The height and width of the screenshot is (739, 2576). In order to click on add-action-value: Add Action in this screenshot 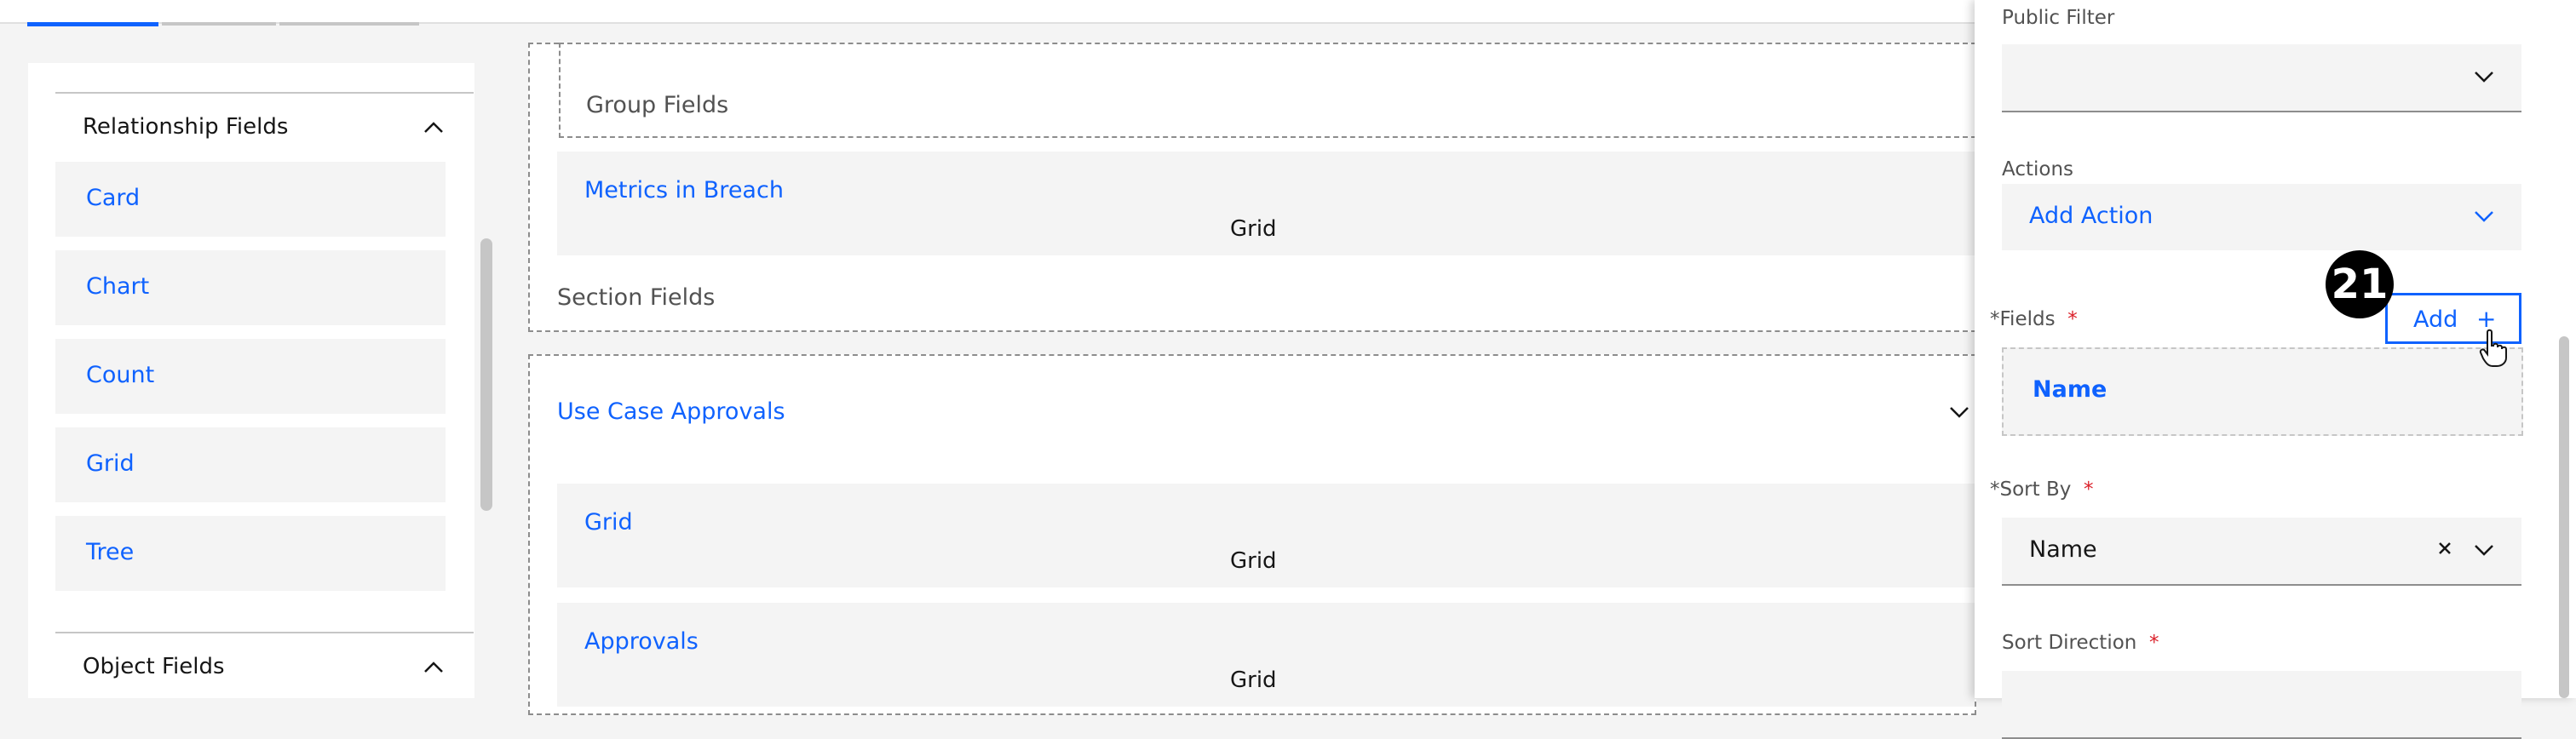, I will do `click(2091, 216)`.